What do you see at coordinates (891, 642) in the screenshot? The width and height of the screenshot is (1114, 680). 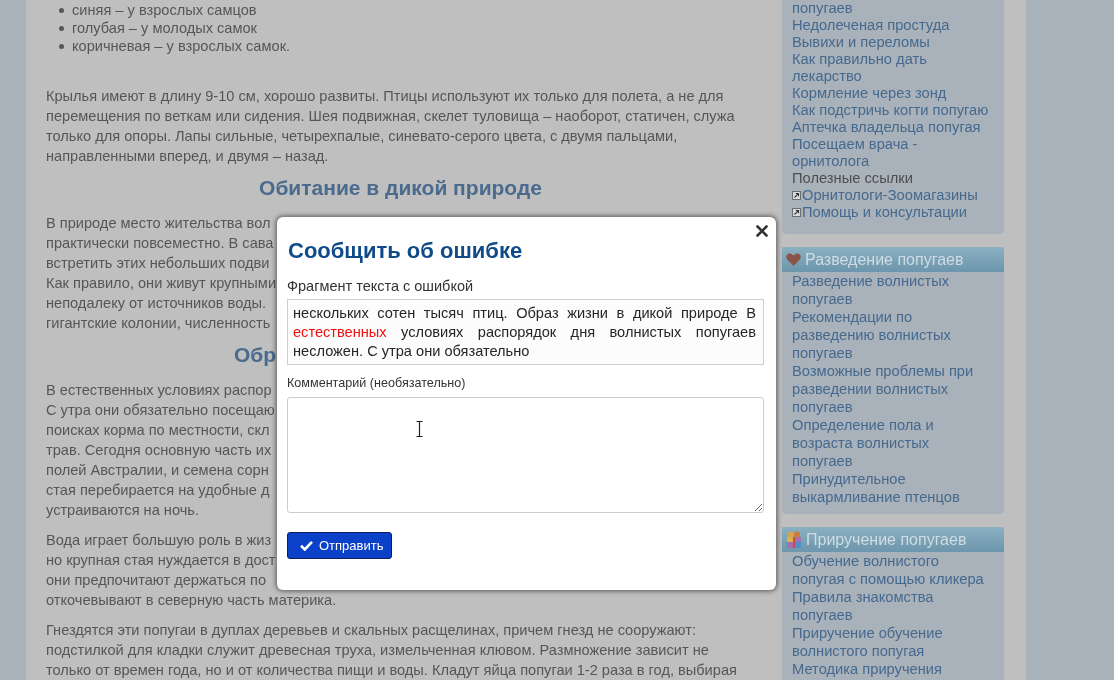 I see `sidebar-link: Приручение обучение волнистого попугая` at bounding box center [891, 642].